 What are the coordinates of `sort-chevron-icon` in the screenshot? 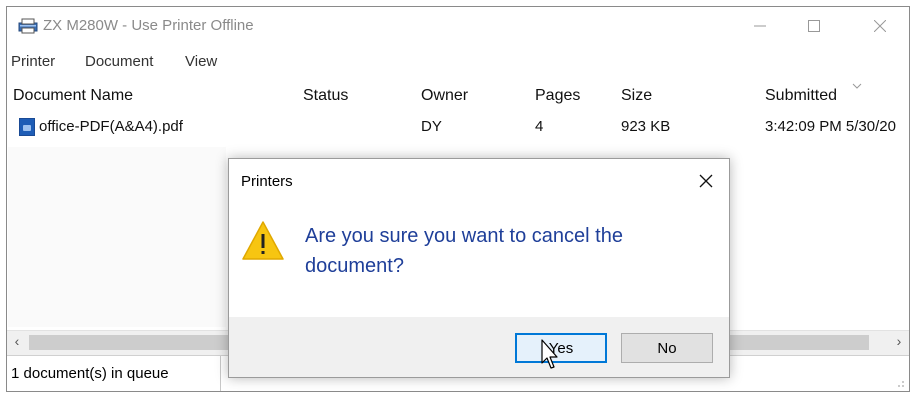 It's located at (857, 86).